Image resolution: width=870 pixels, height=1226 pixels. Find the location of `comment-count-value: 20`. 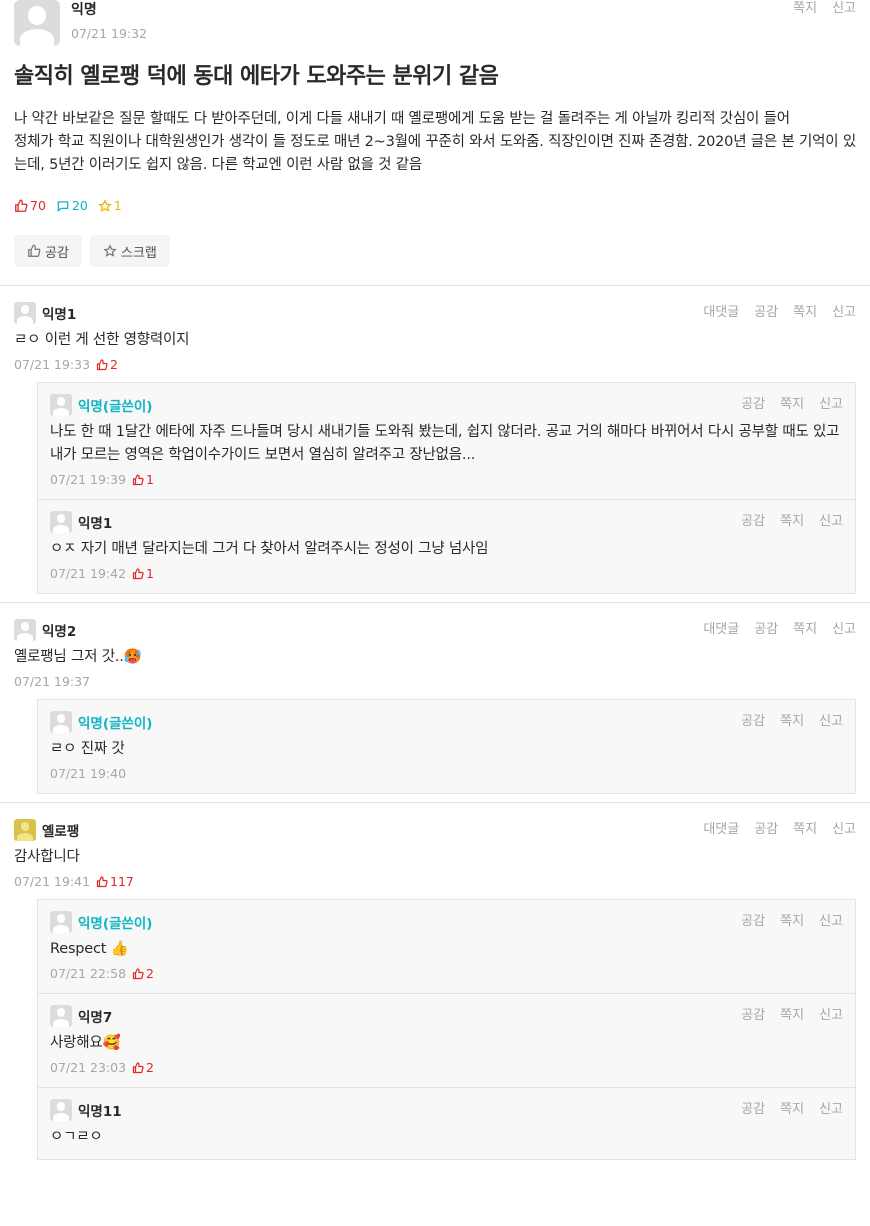

comment-count-value: 20 is located at coordinates (79, 205).